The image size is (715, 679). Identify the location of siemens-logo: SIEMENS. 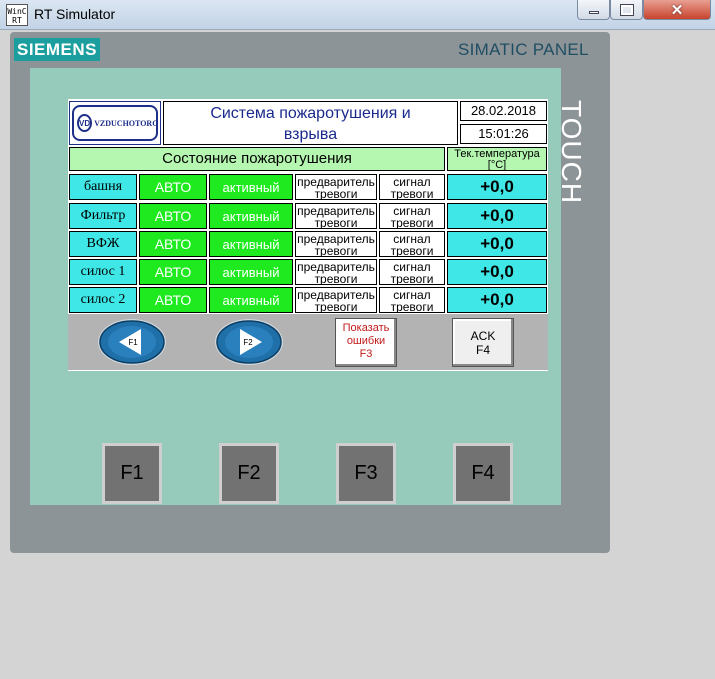
(57, 49).